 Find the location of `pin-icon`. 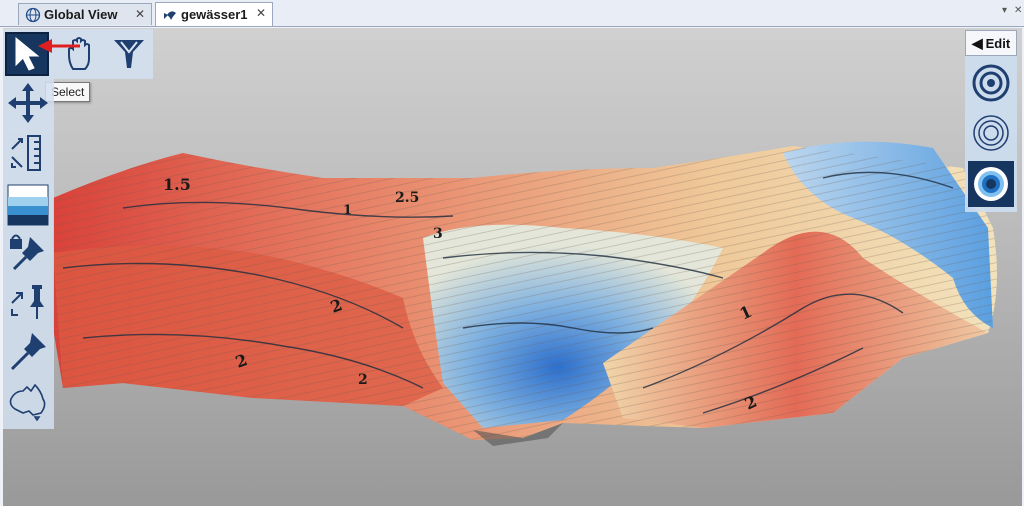

pin-icon is located at coordinates (28, 352).